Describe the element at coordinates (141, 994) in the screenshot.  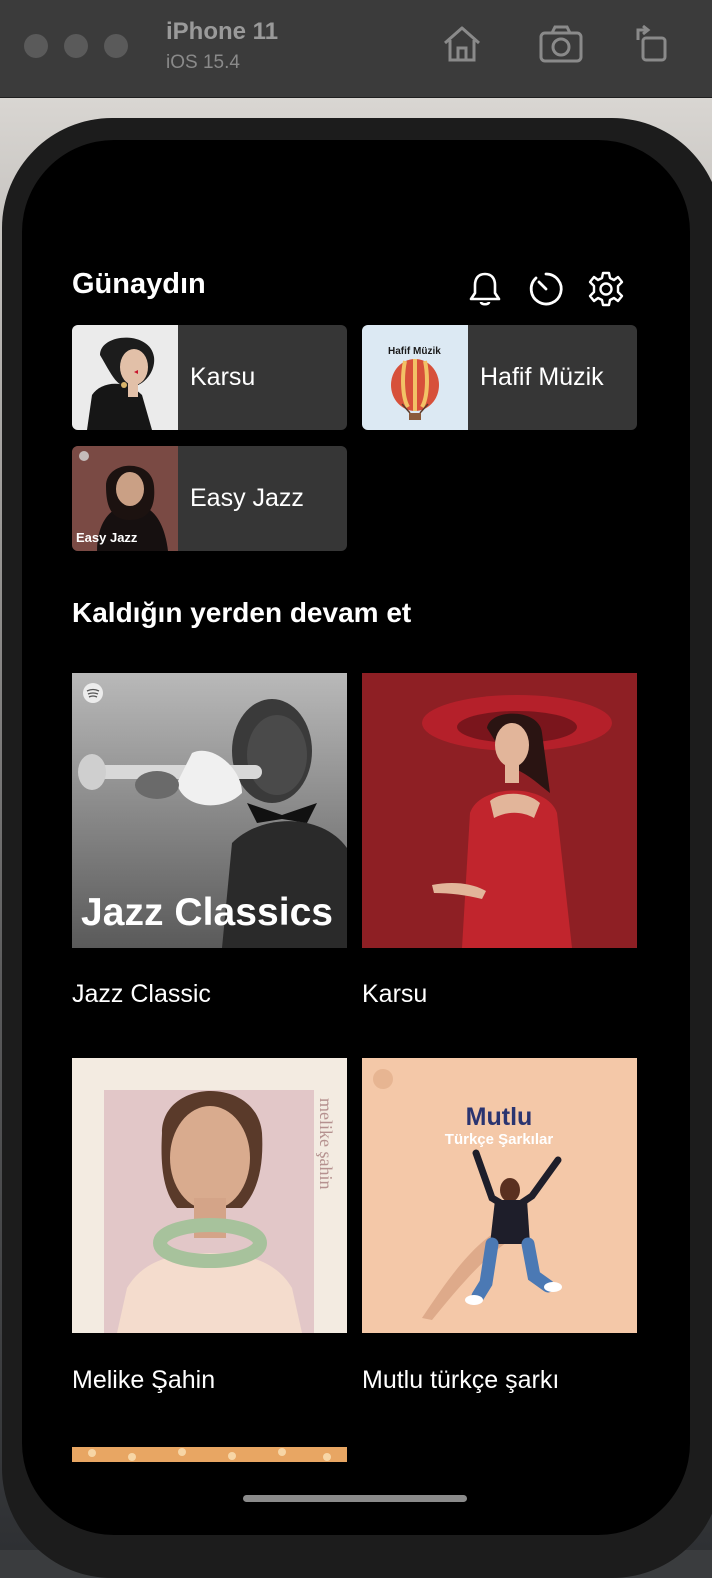
I see `tile-label: Jazz Classic` at that location.